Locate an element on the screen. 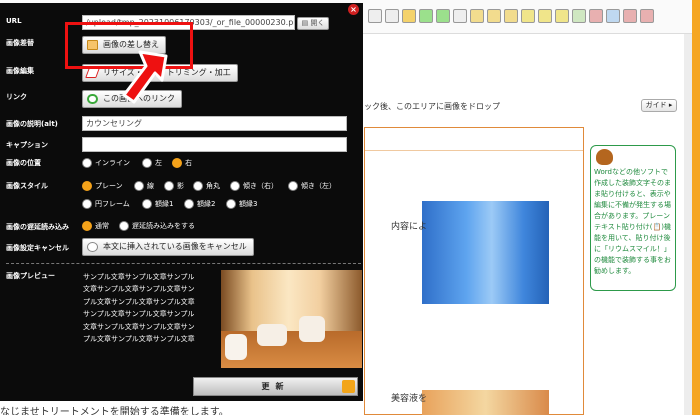 Image resolution: width=700 pixels, height=415 pixels. lock-icon is located at coordinates (348, 386).